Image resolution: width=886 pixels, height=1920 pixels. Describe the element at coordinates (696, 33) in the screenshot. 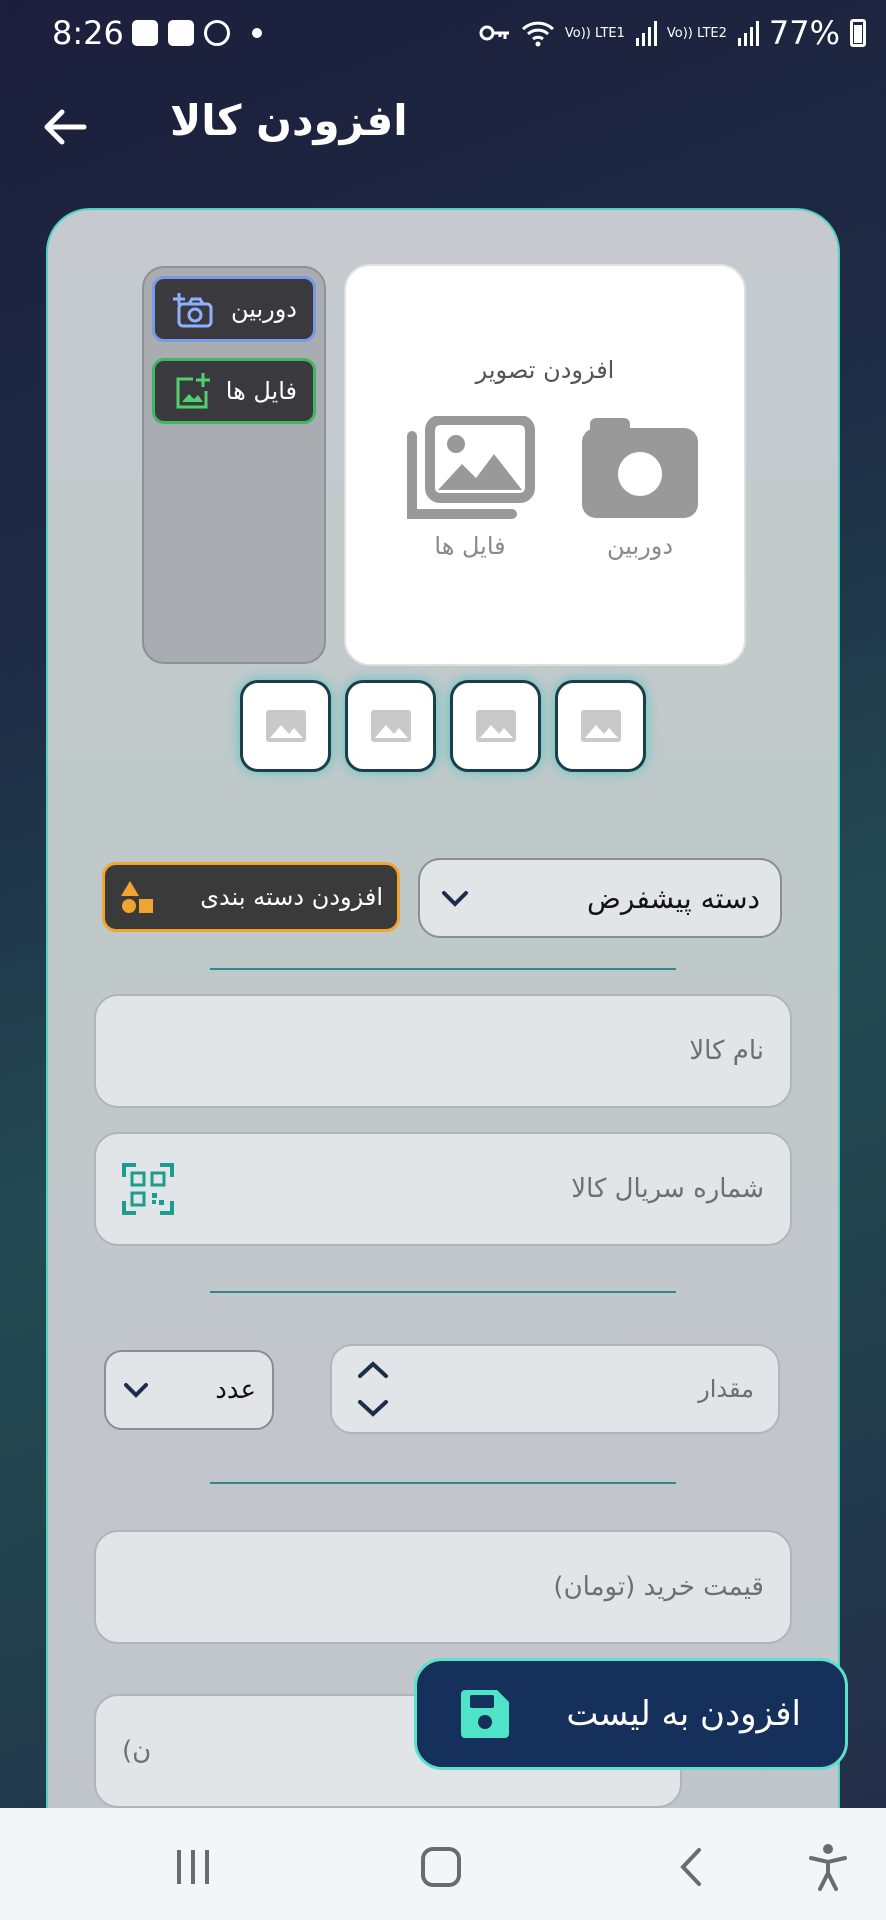

I see `sim2-label: Vo)) LTE2` at that location.